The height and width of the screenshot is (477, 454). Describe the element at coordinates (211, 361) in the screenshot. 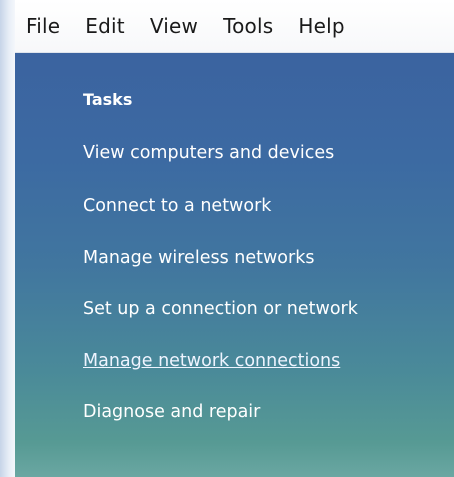

I see `task-manage-network-connections: Manage network connections` at that location.